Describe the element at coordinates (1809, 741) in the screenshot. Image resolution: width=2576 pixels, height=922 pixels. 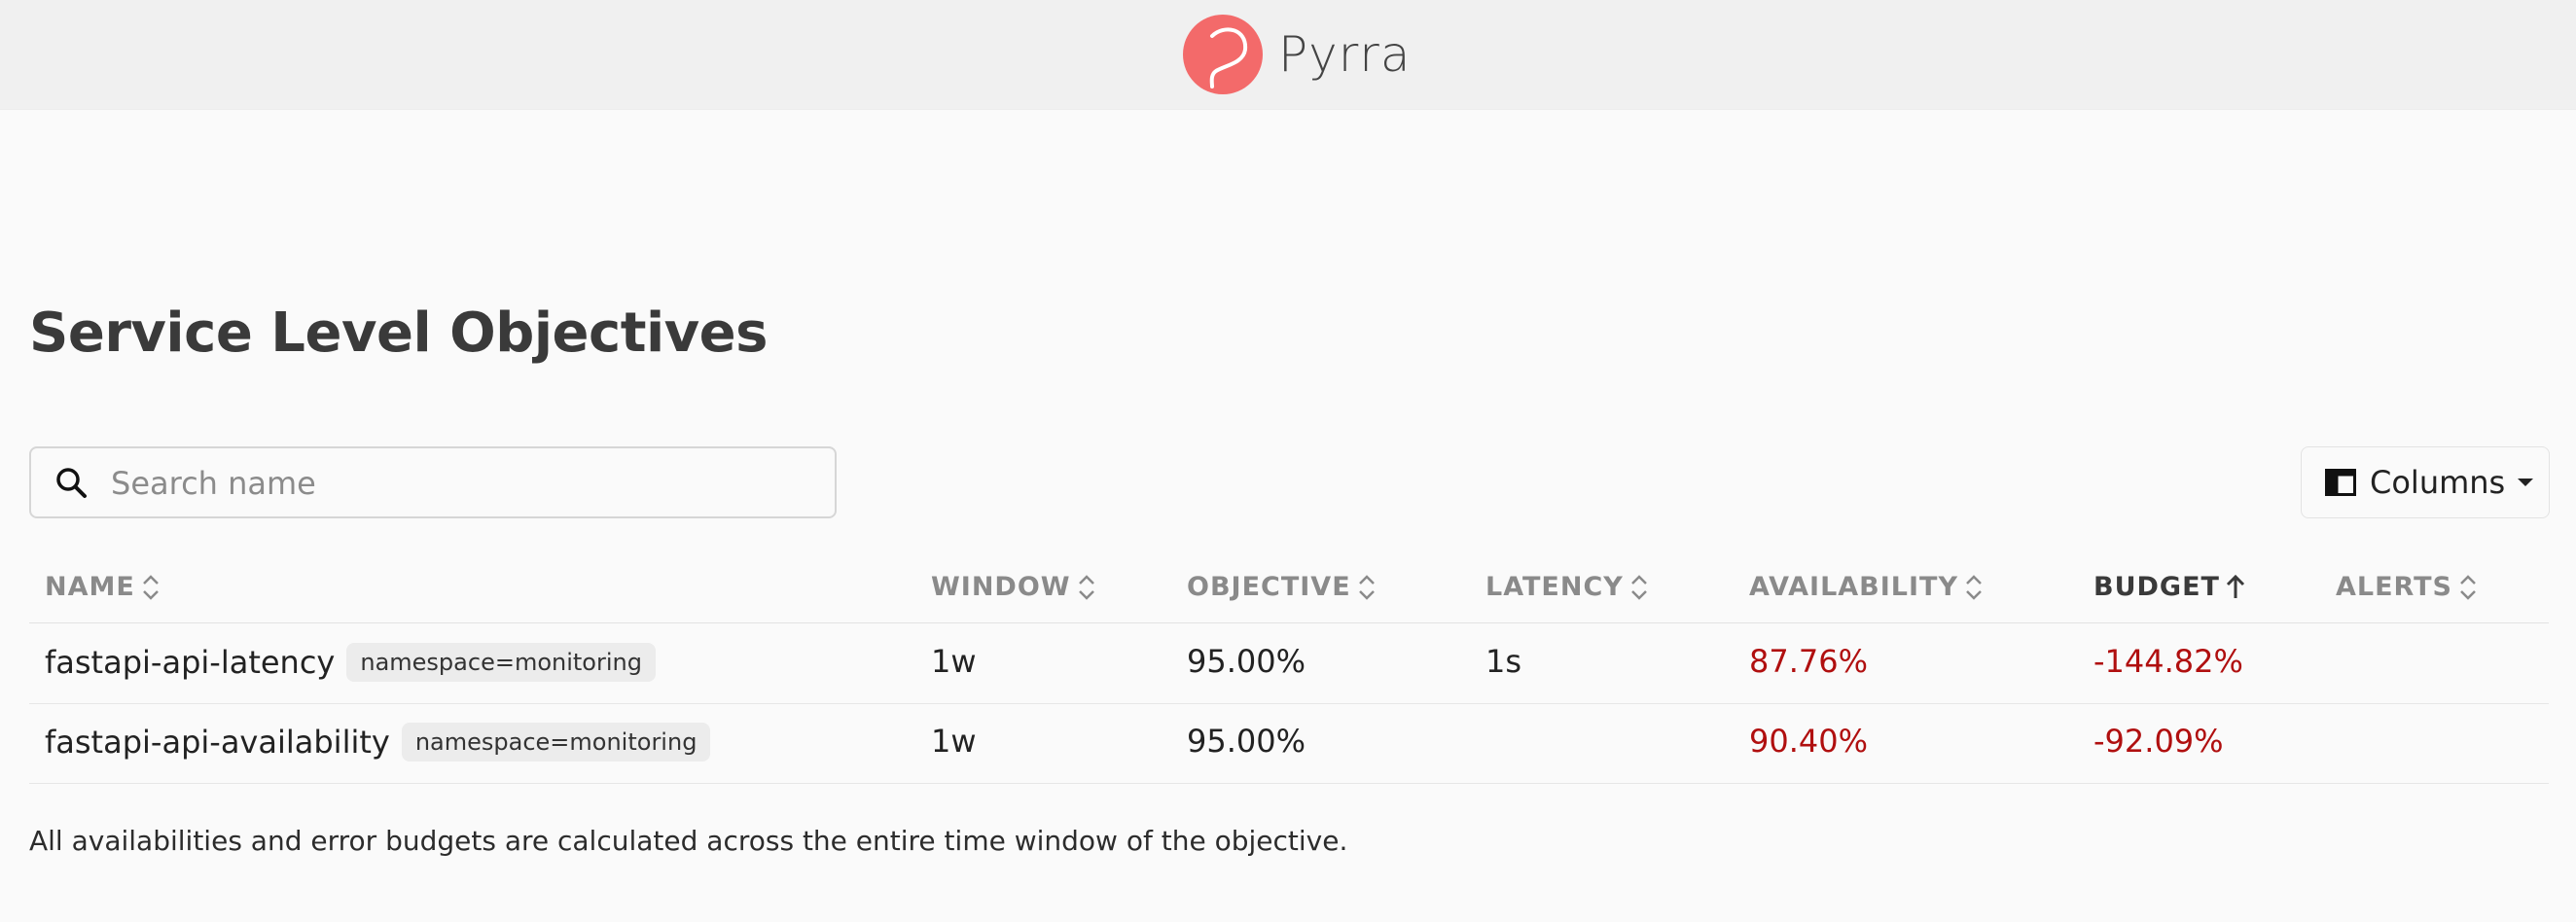
I see `availability-cell: 90.40%` at that location.